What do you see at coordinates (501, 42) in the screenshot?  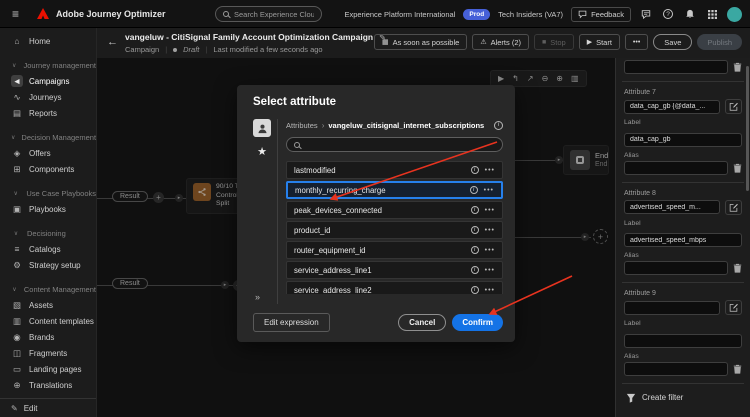 I see `alerts-button: ⚠ Alerts (2)` at bounding box center [501, 42].